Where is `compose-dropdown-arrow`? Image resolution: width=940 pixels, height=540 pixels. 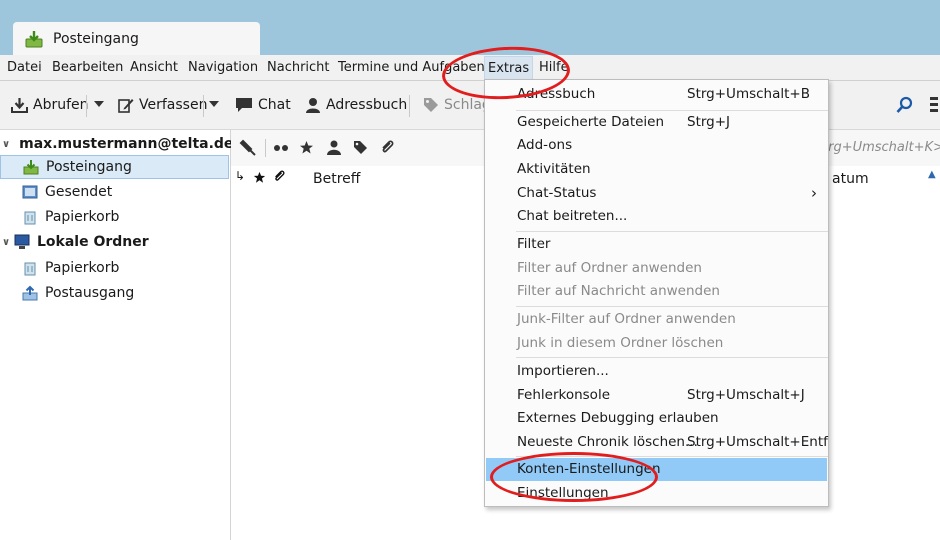
compose-dropdown-arrow is located at coordinates (214, 104).